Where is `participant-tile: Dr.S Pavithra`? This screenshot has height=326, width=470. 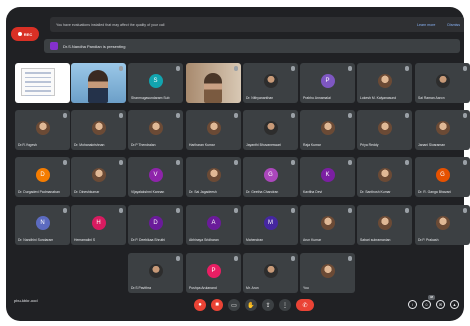 participant-tile: Dr.S Pavithra is located at coordinates (155, 273).